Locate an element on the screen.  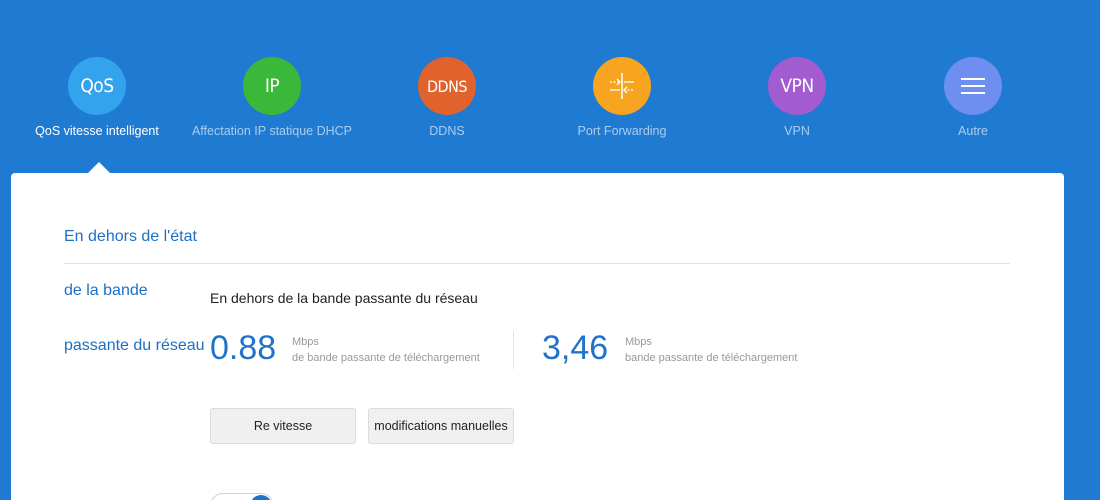
section-title: En dehors de la bande passante du réseau is located at coordinates (344, 298).